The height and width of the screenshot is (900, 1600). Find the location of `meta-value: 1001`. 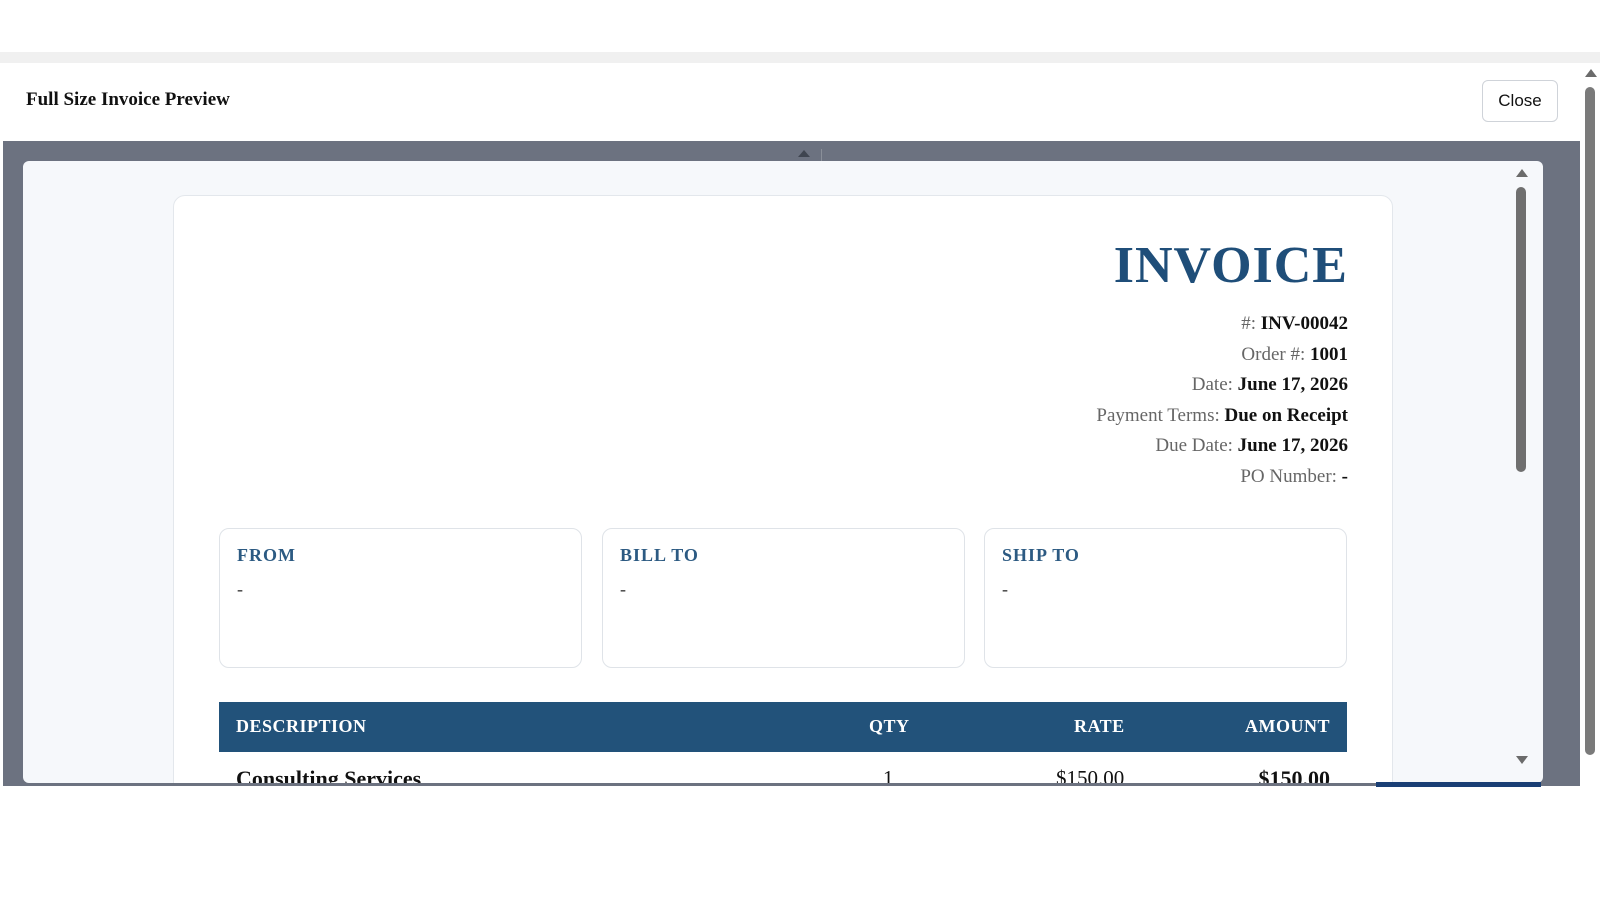

meta-value: 1001 is located at coordinates (1329, 354).